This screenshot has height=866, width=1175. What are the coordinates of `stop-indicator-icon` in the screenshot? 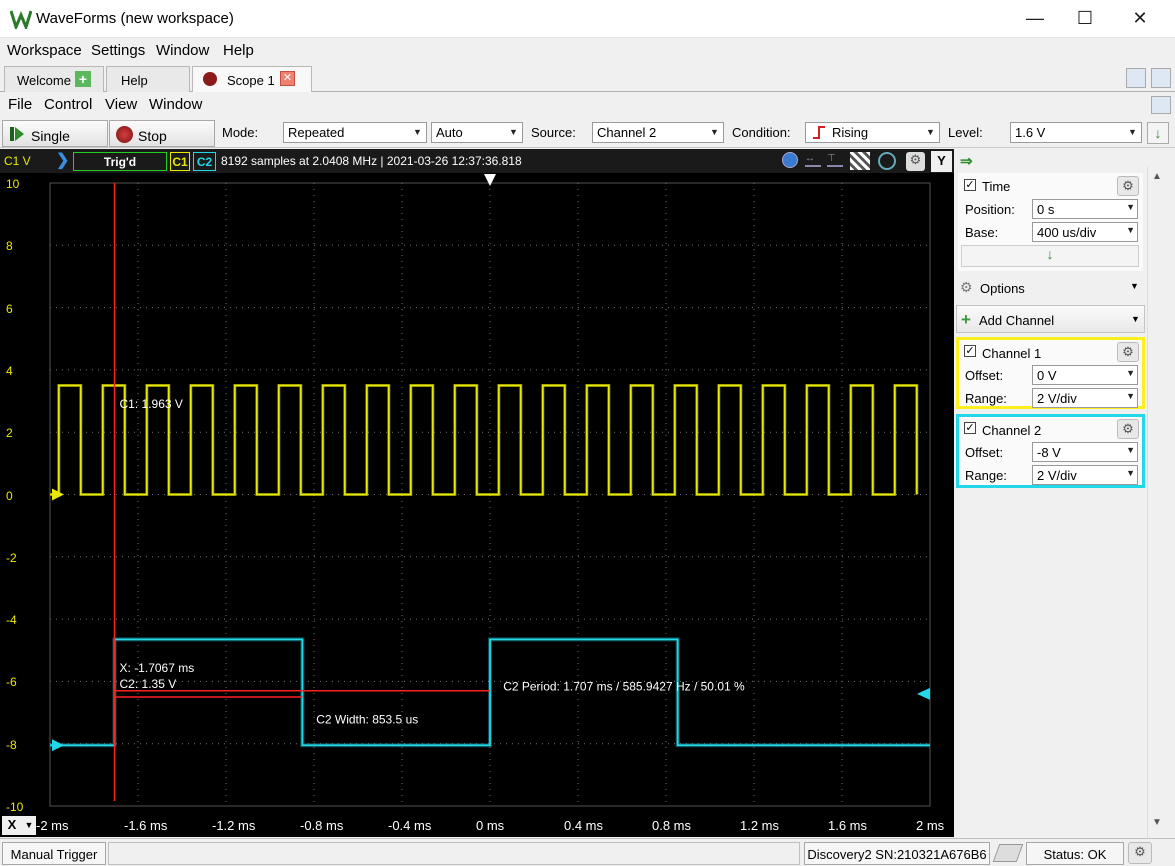 It's located at (210, 79).